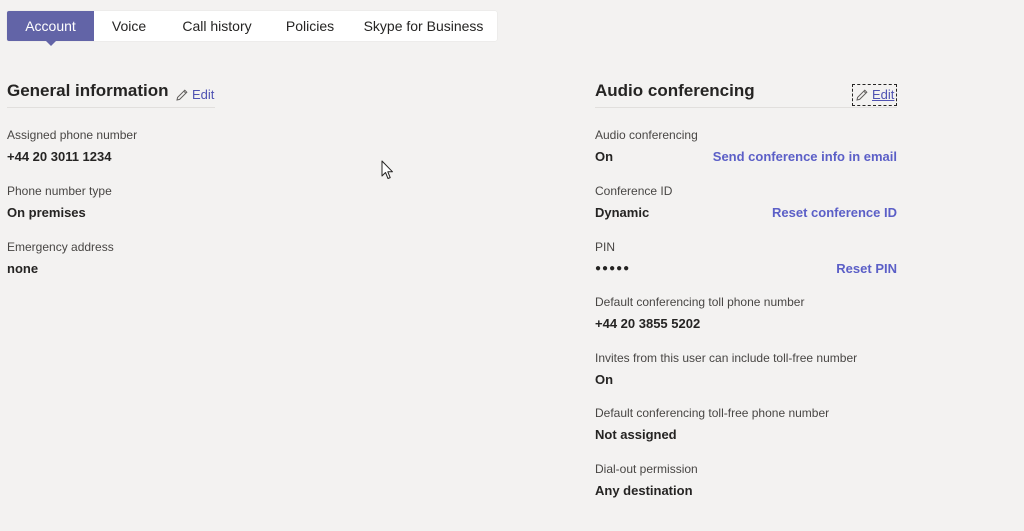  Describe the element at coordinates (612, 258) in the screenshot. I see `field-pin: PIN ●●●●●` at that location.